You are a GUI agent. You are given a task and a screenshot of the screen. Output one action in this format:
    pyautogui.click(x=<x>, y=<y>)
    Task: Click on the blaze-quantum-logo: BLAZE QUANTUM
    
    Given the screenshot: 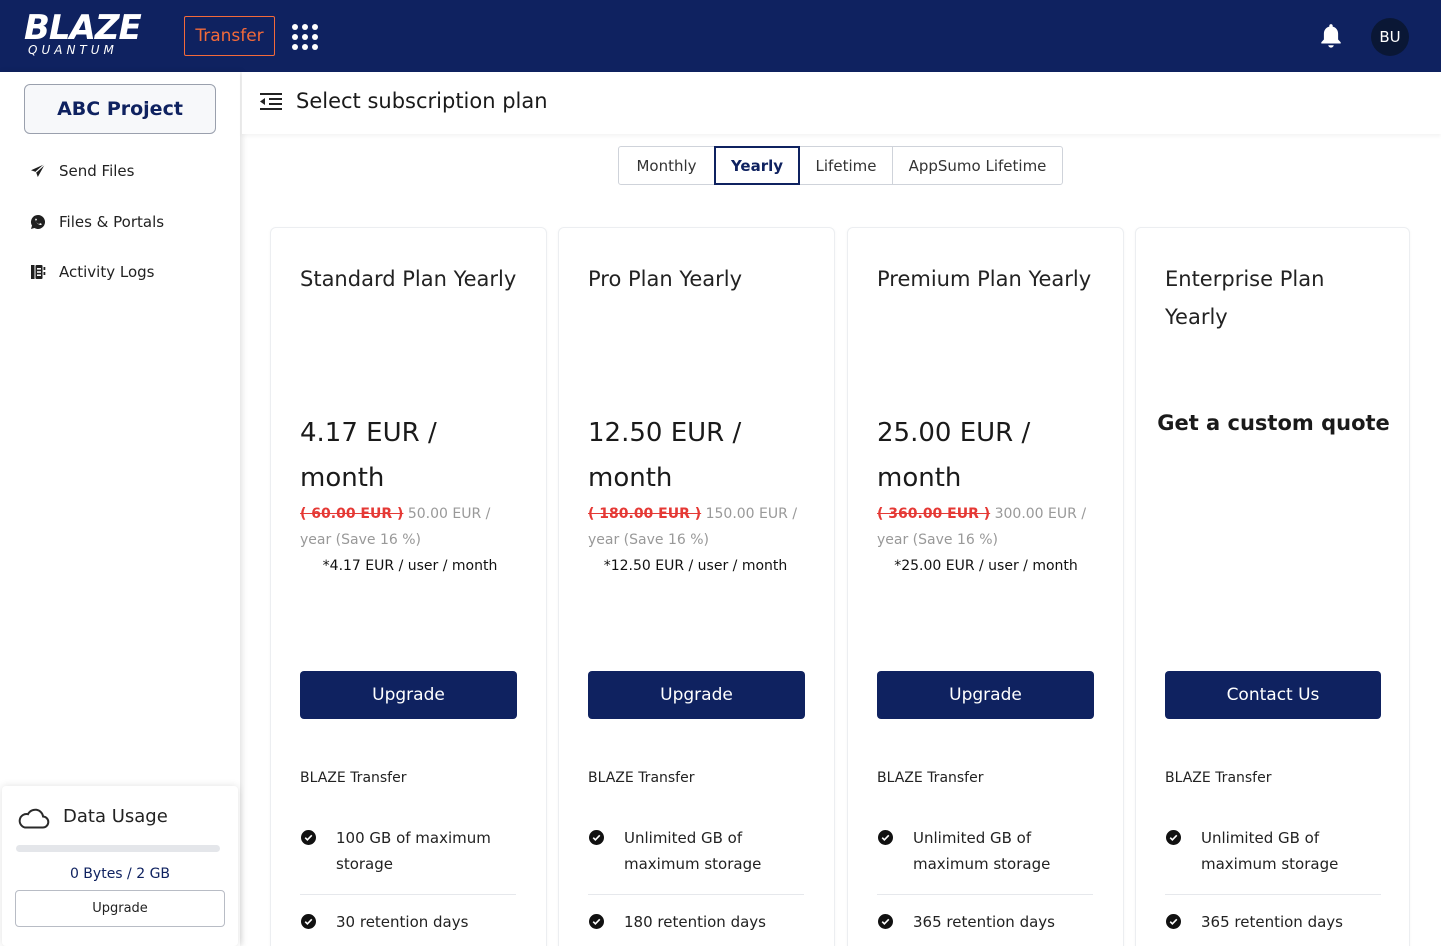 What is the action you would take?
    pyautogui.click(x=94, y=35)
    